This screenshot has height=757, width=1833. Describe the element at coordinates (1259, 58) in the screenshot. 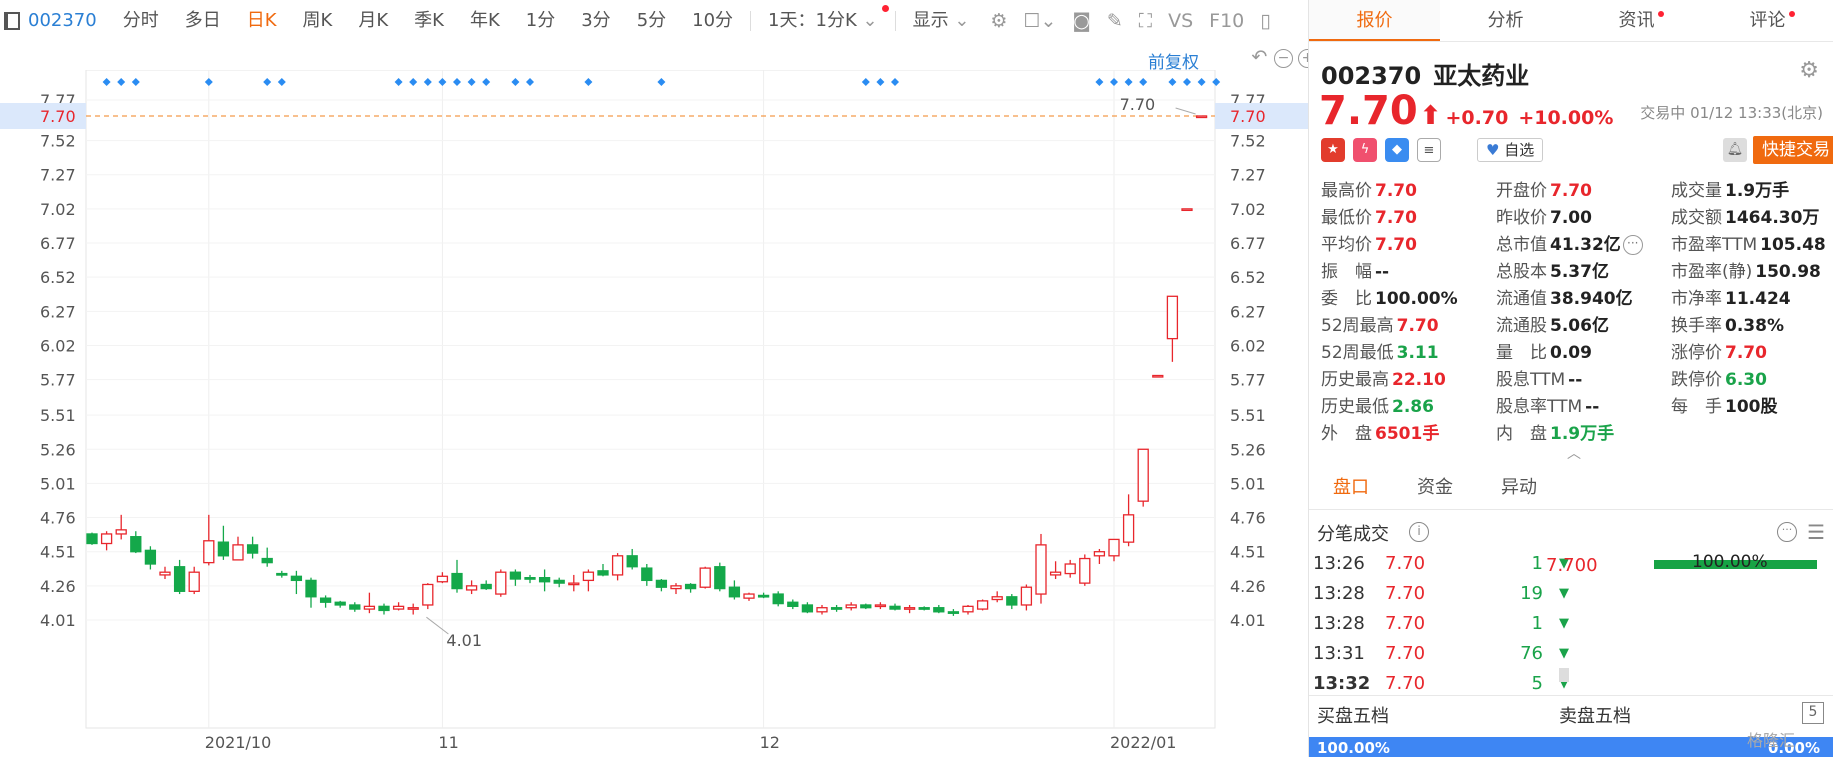

I see `undo-icon: ↶` at that location.